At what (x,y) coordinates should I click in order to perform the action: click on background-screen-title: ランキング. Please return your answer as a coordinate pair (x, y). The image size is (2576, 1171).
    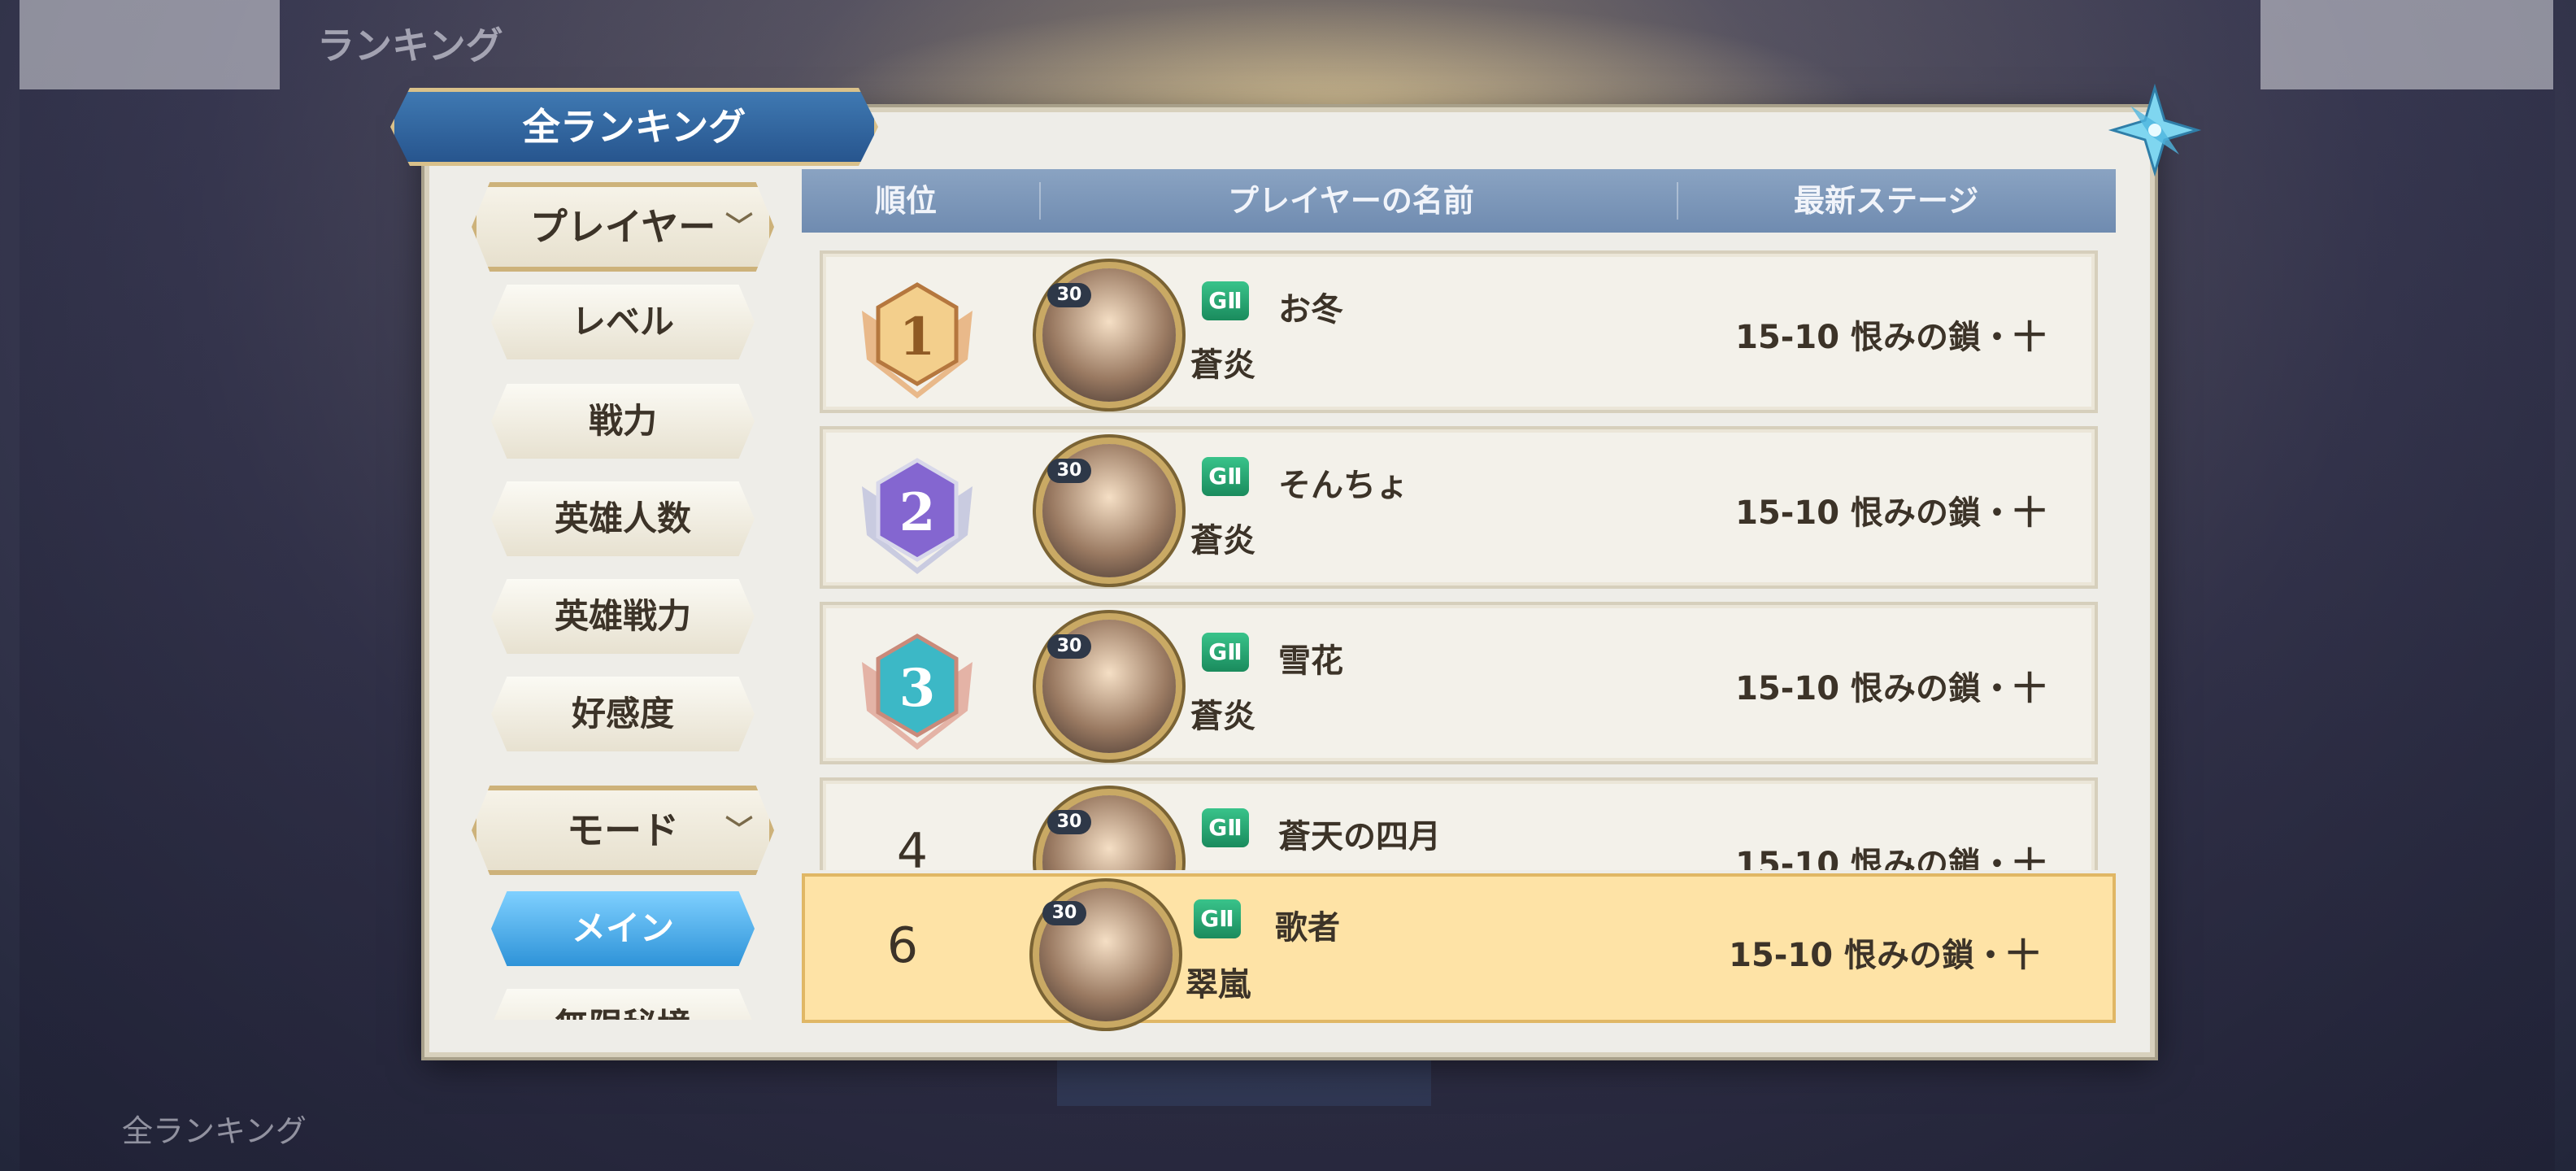
    Looking at the image, I should click on (410, 46).